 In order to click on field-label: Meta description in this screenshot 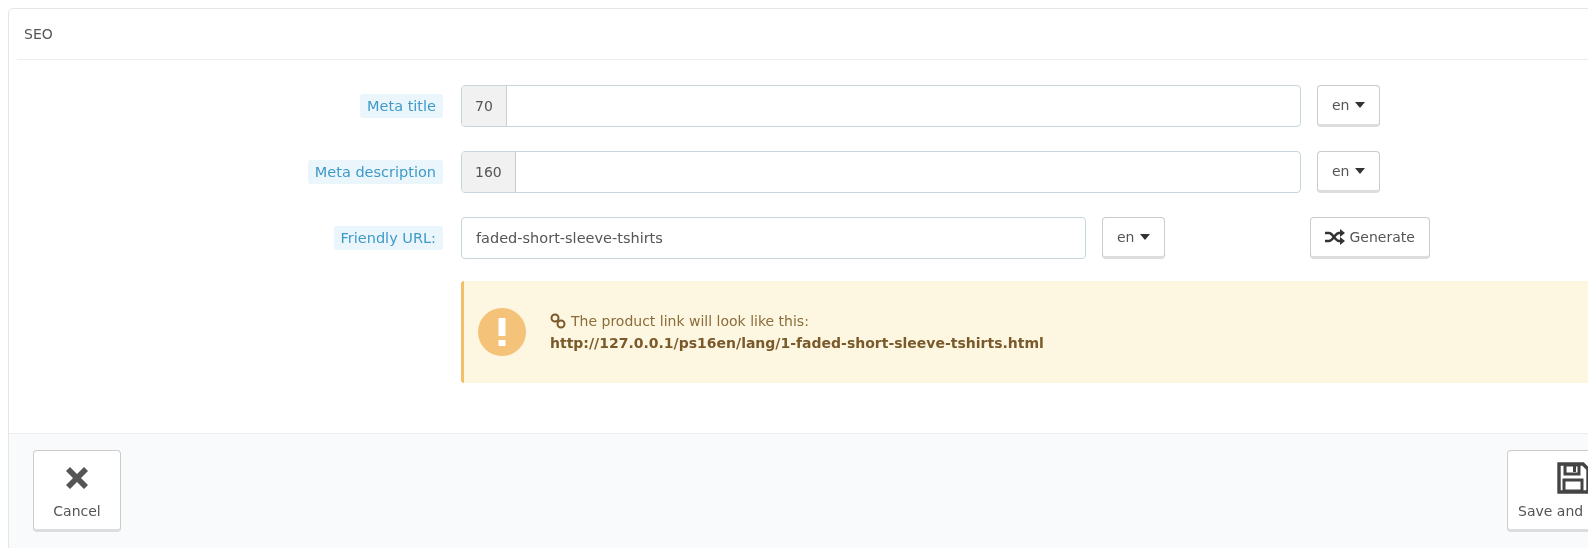, I will do `click(375, 172)`.